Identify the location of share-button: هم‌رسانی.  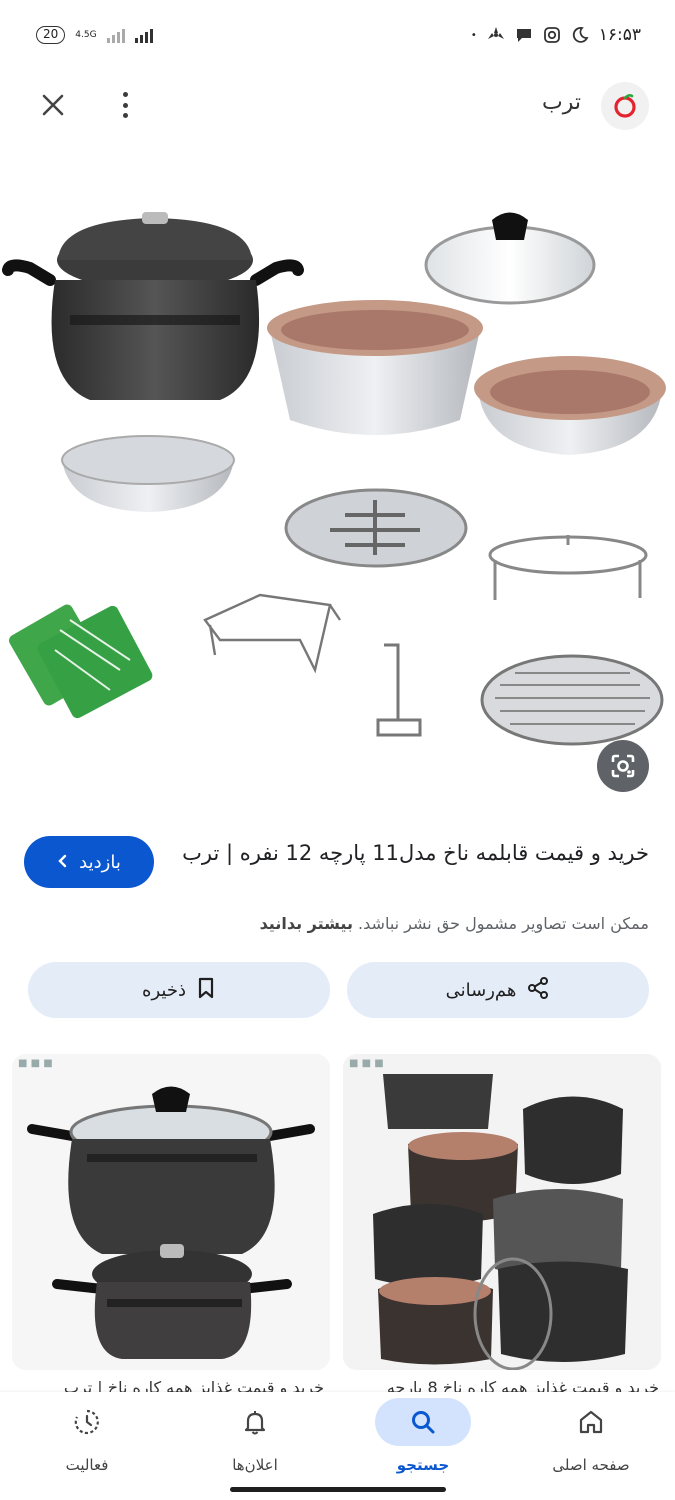
(498, 990).